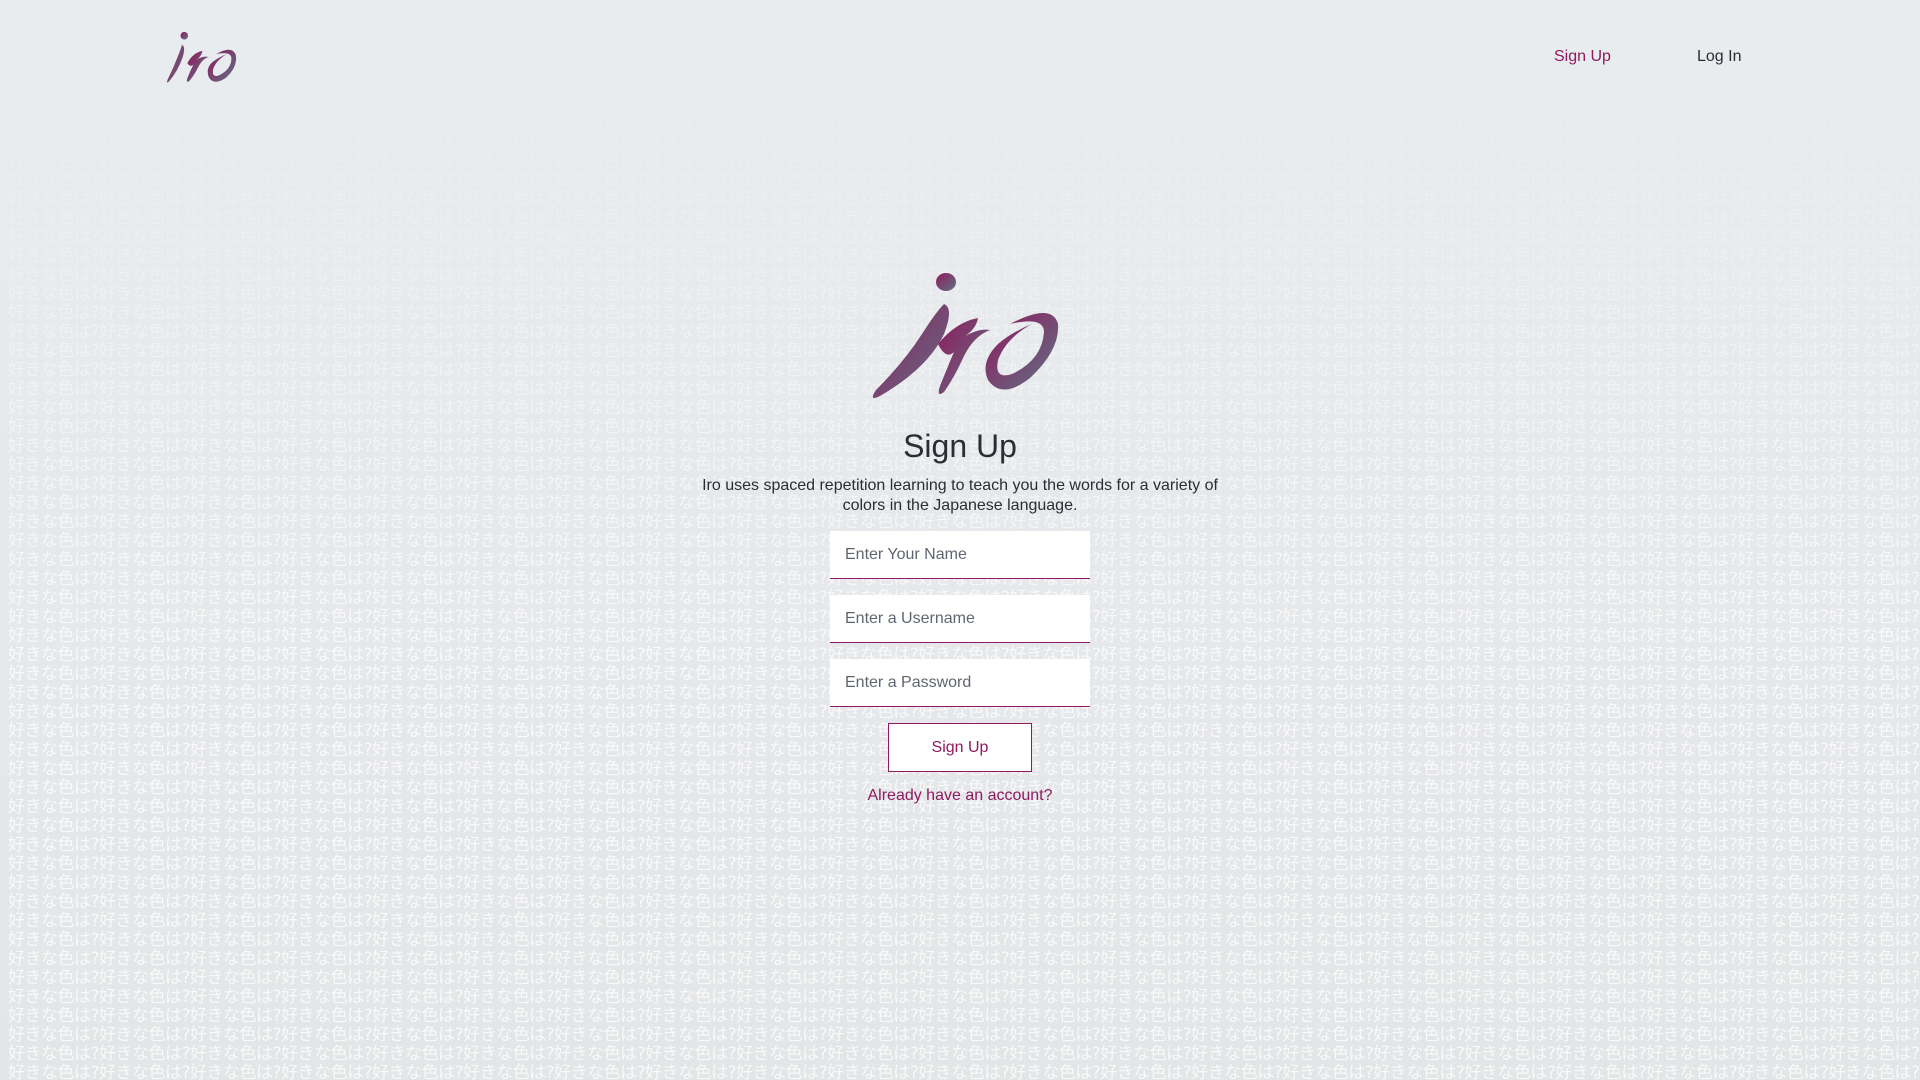  Describe the element at coordinates (960, 683) in the screenshot. I see `password-input` at that location.